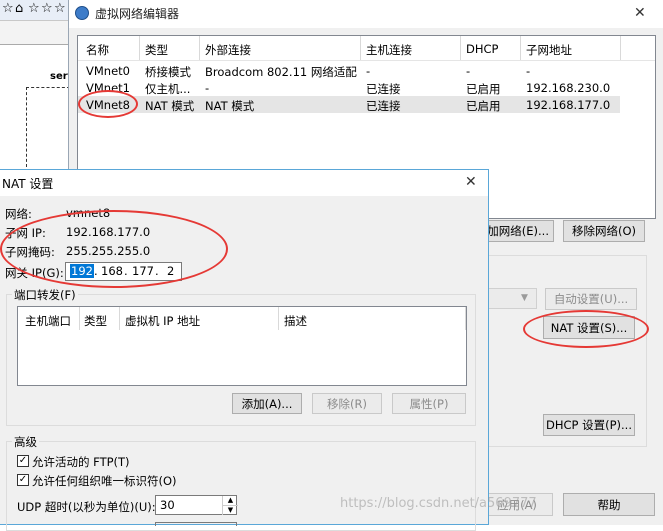 The height and width of the screenshot is (531, 663). What do you see at coordinates (45, 295) in the screenshot?
I see `port-forwarding-title: 端口转发(F)` at bounding box center [45, 295].